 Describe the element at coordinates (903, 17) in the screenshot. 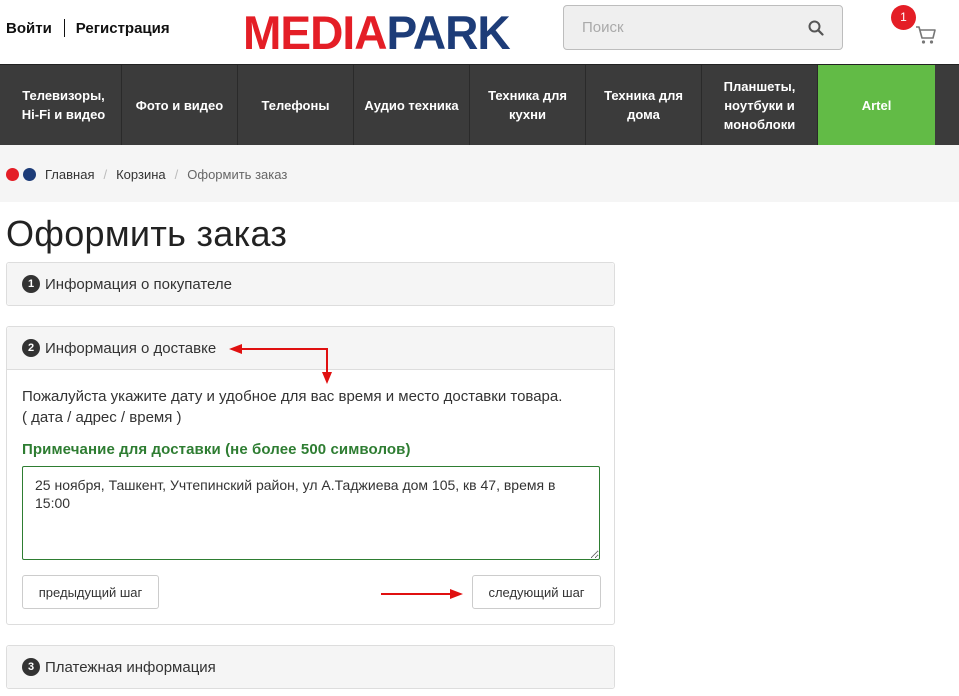

I see `cart-count-badge: 1` at that location.